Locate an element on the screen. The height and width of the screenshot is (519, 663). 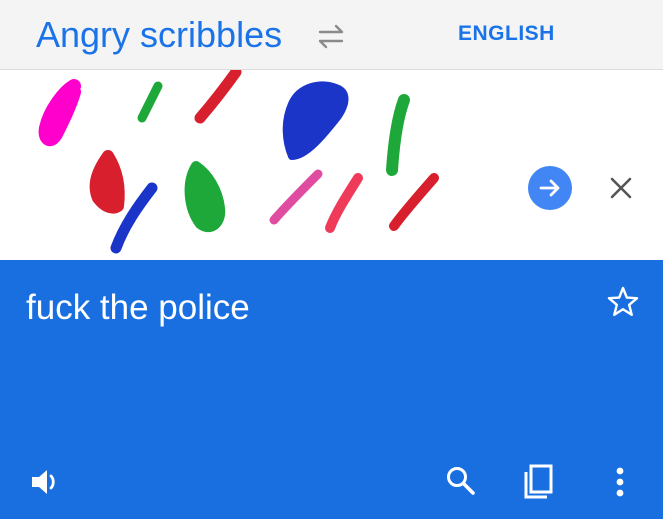
scribble-pink is located at coordinates (296, 197).